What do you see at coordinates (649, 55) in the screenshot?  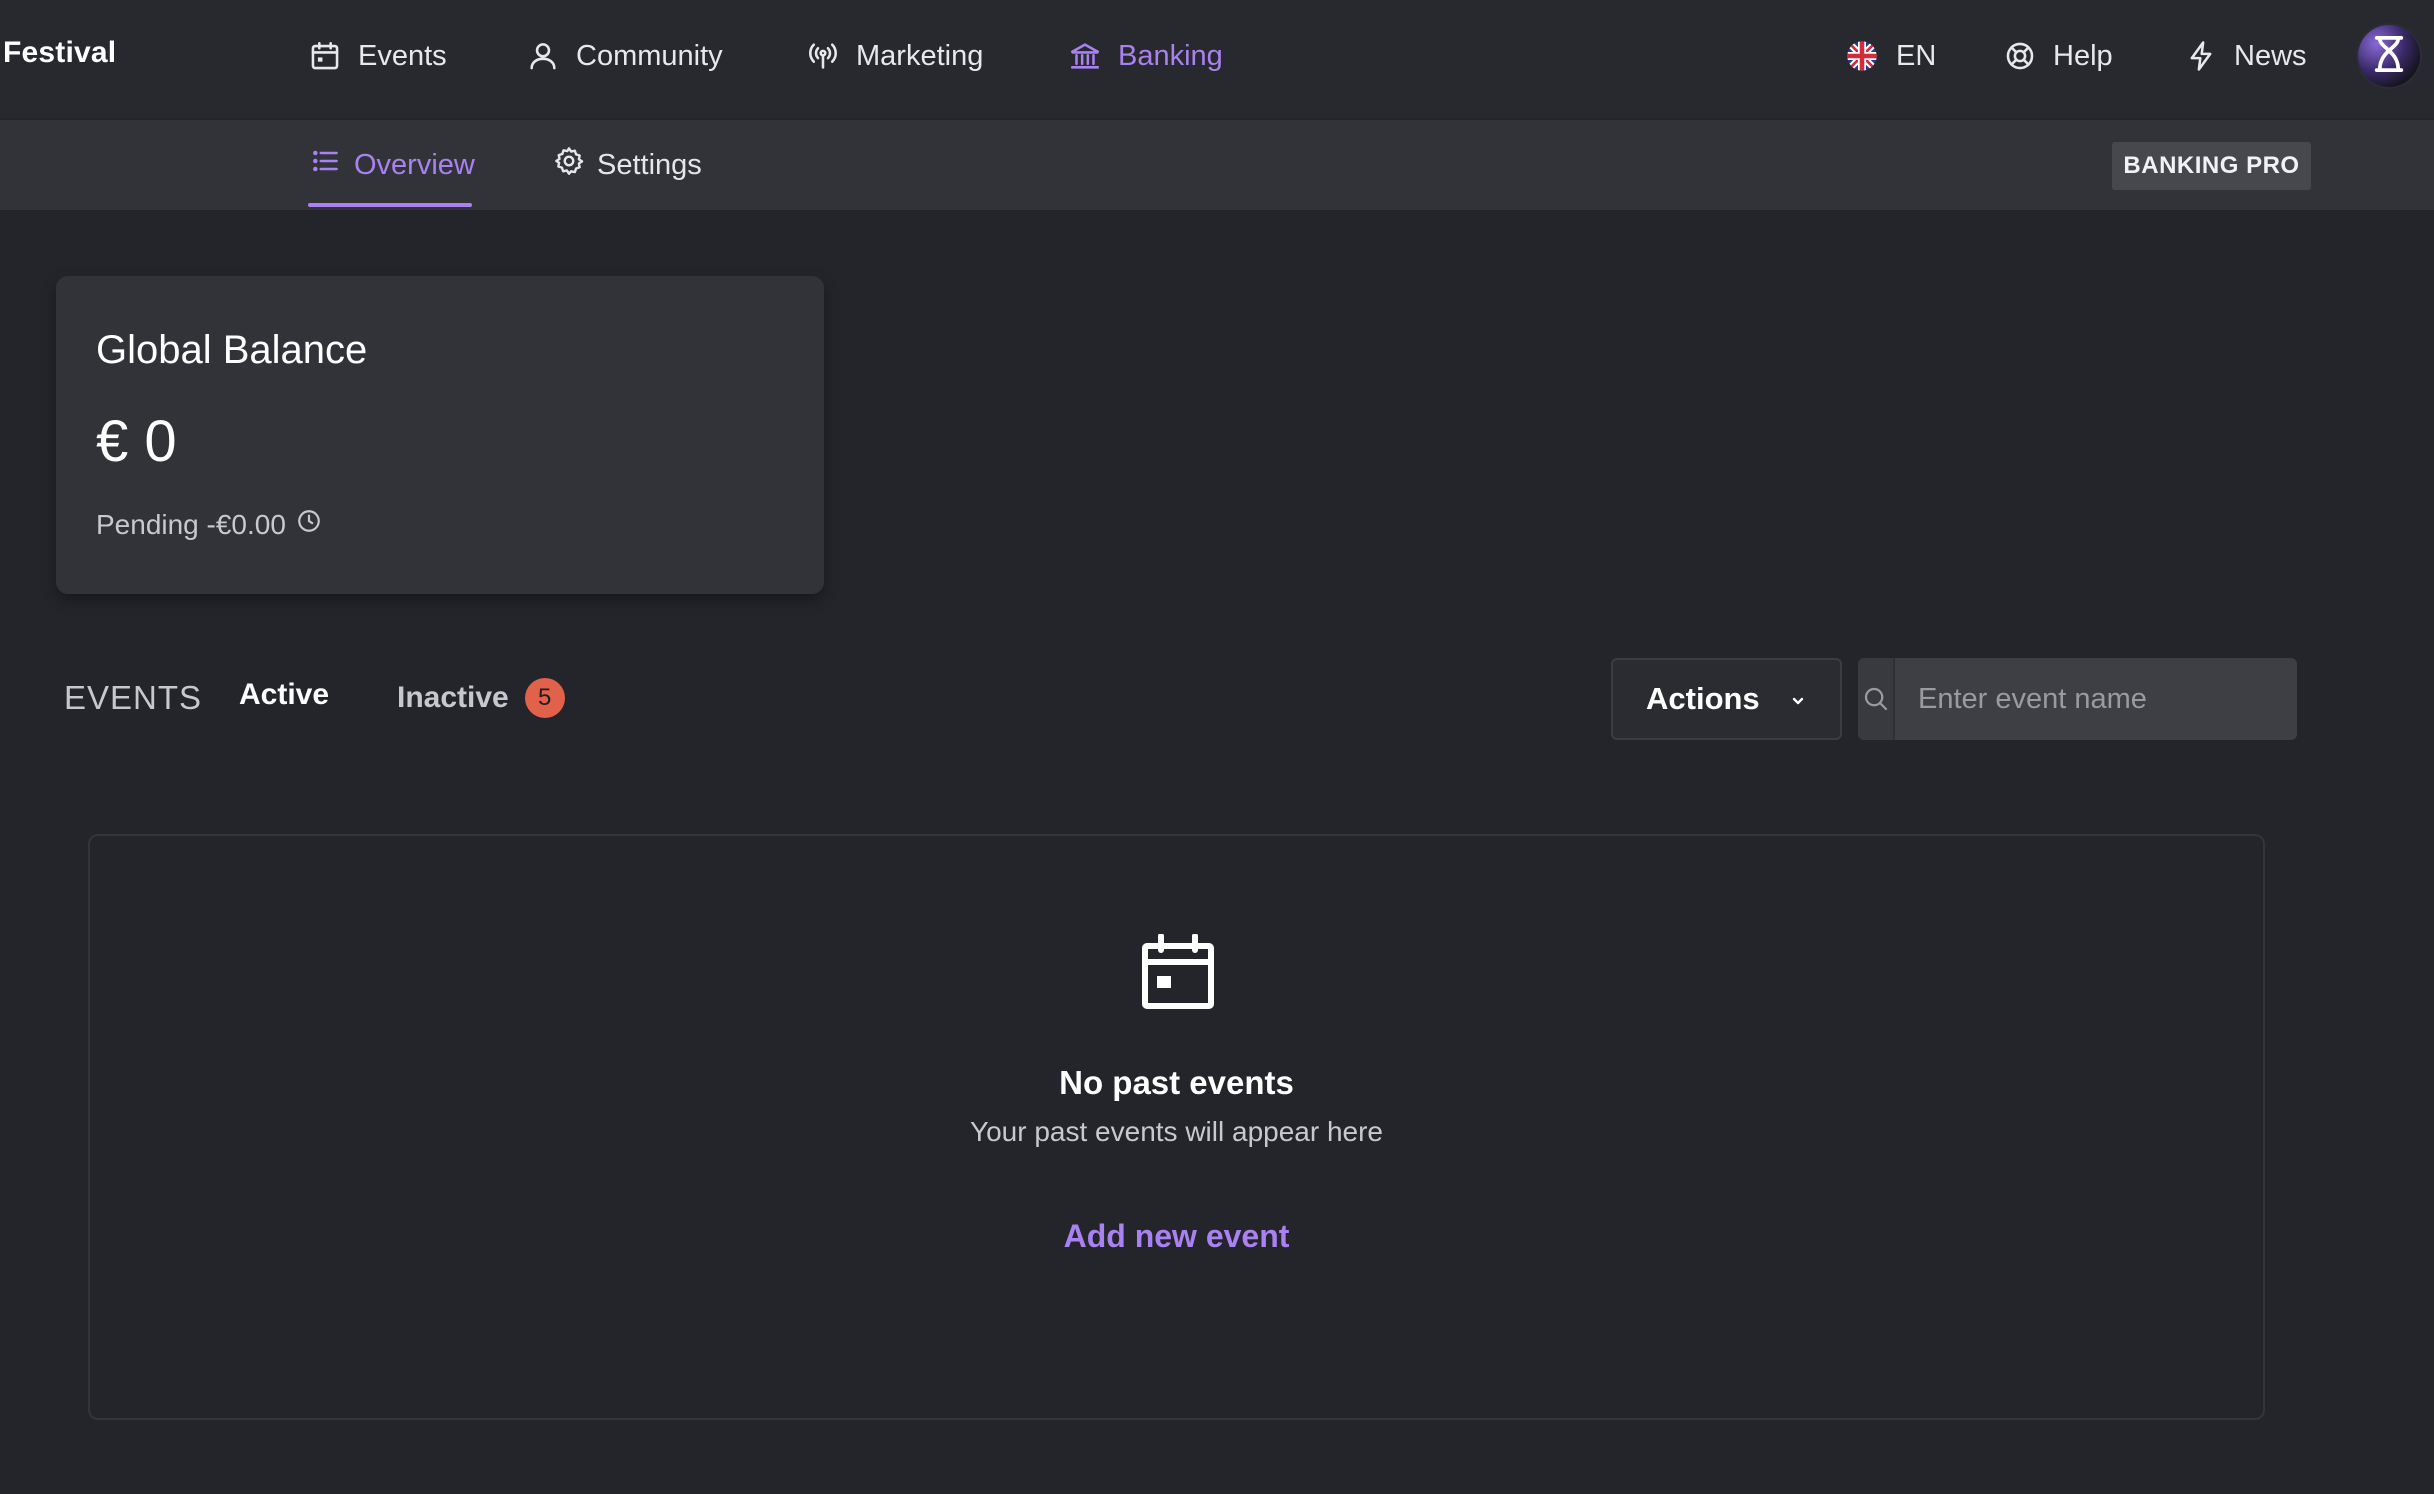 I see `nav-item-label: Community` at bounding box center [649, 55].